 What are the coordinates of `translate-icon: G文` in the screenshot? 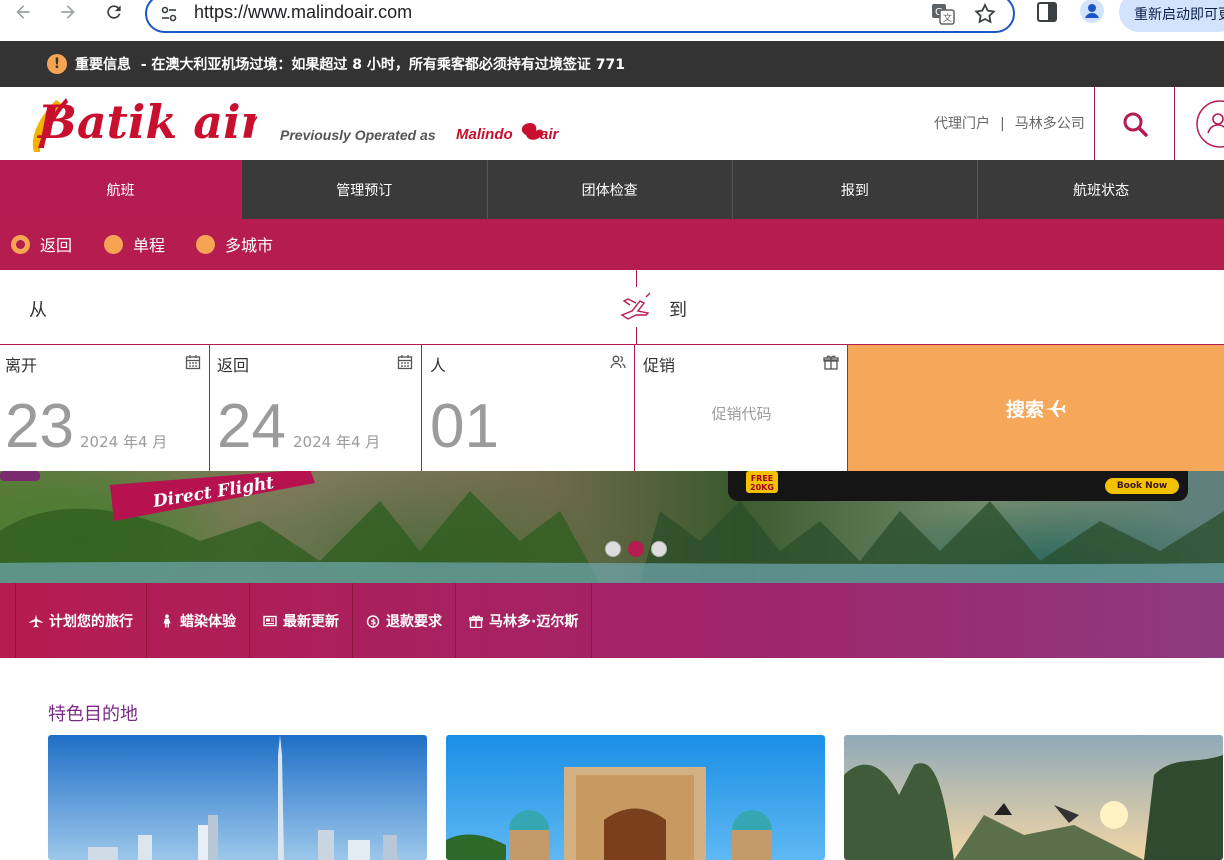 It's located at (943, 16).